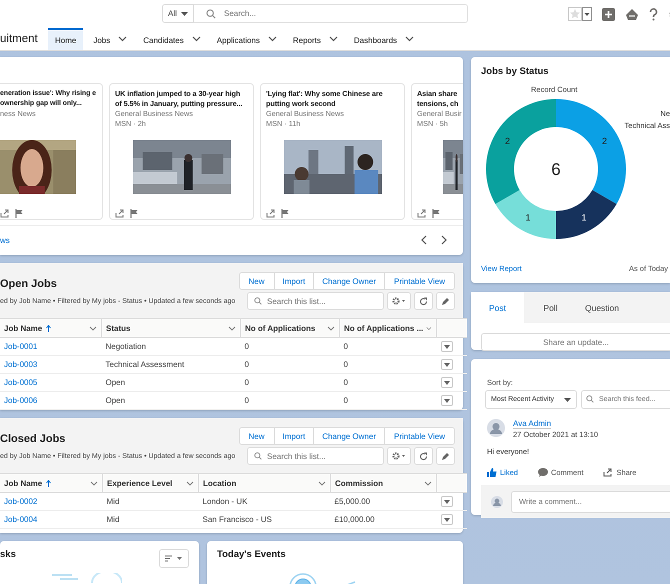 This screenshot has height=584, width=670. Describe the element at coordinates (29, 284) in the screenshot. I see `list-title: Open Jobs` at that location.